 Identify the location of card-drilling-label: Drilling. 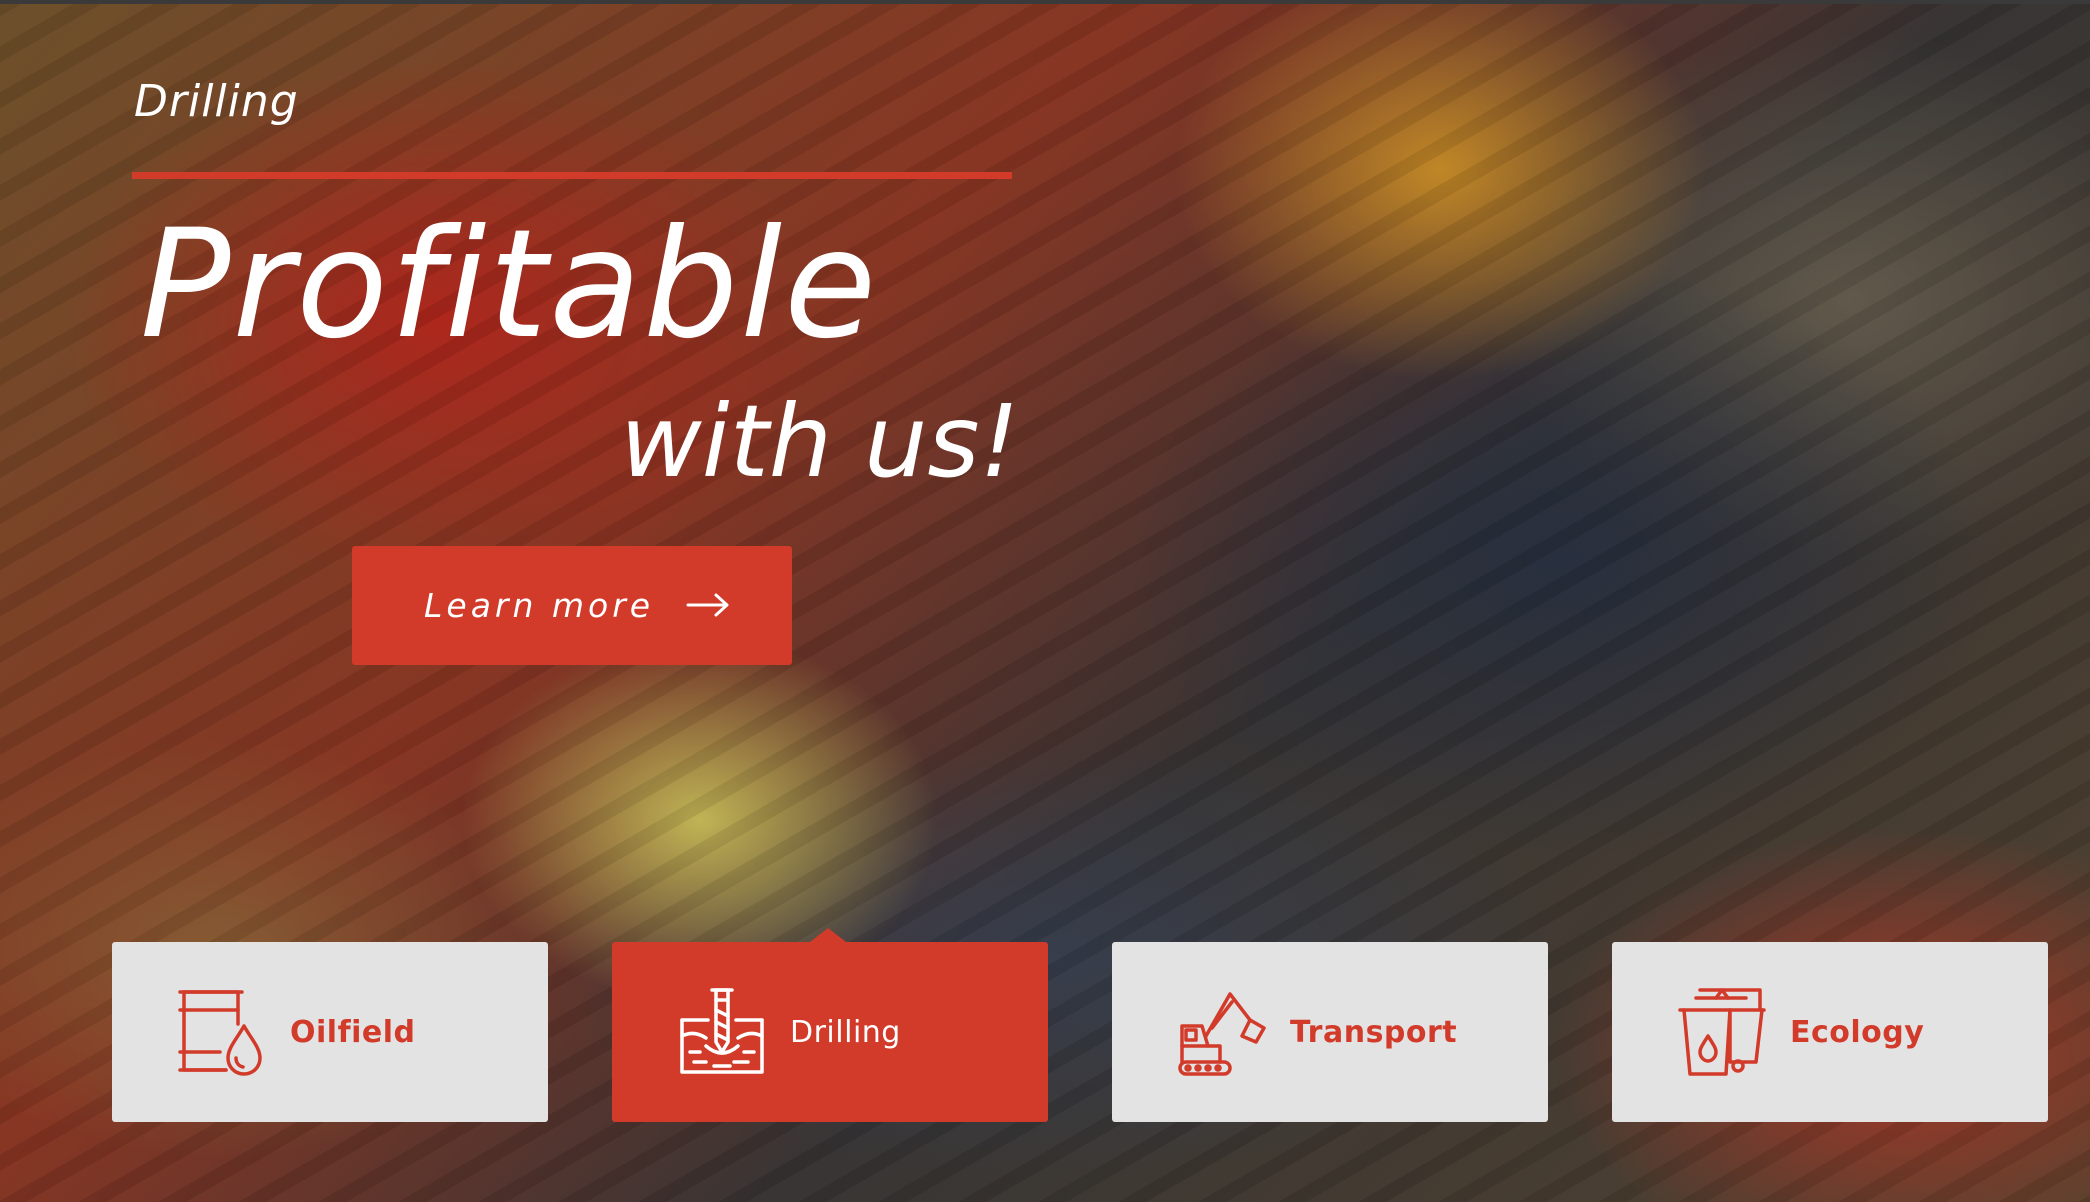
(845, 1032).